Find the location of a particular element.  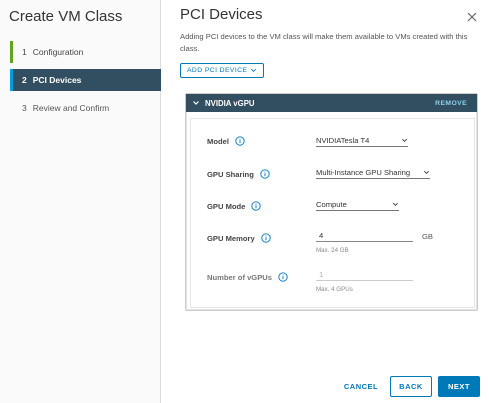

gpu-mode-select: Compute is located at coordinates (357, 204).